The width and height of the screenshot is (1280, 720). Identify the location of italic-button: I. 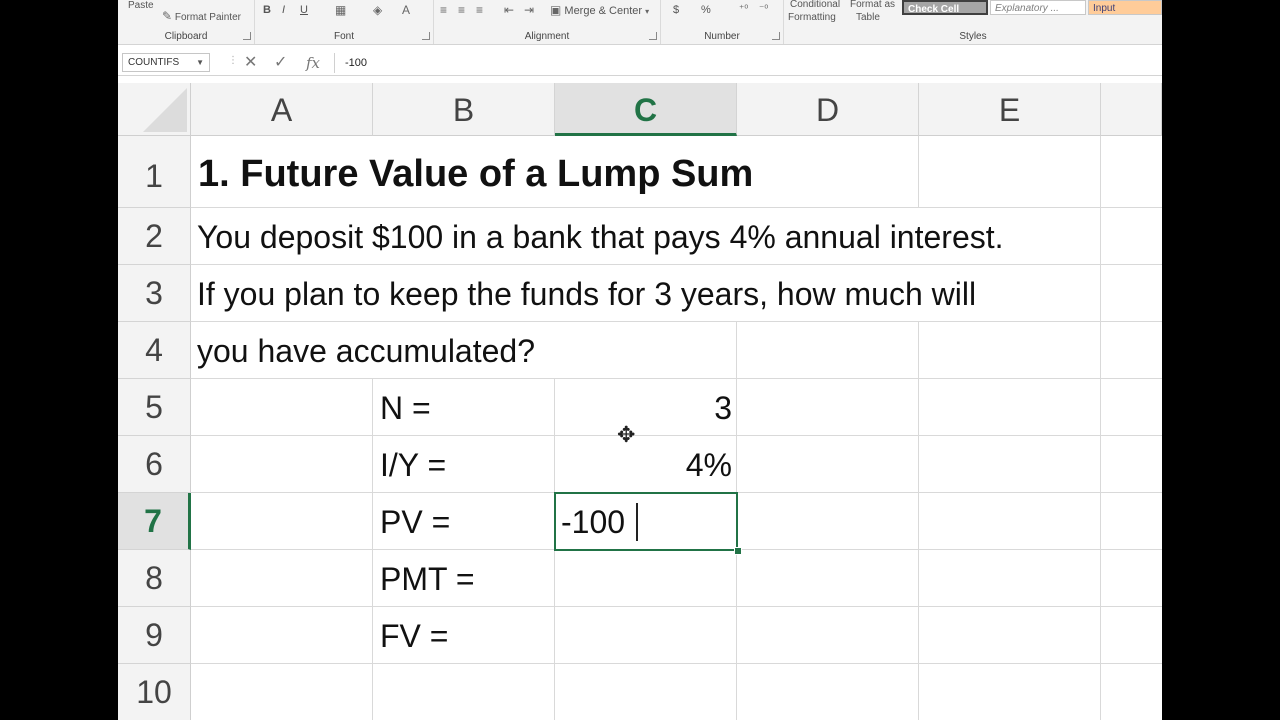
(283, 10).